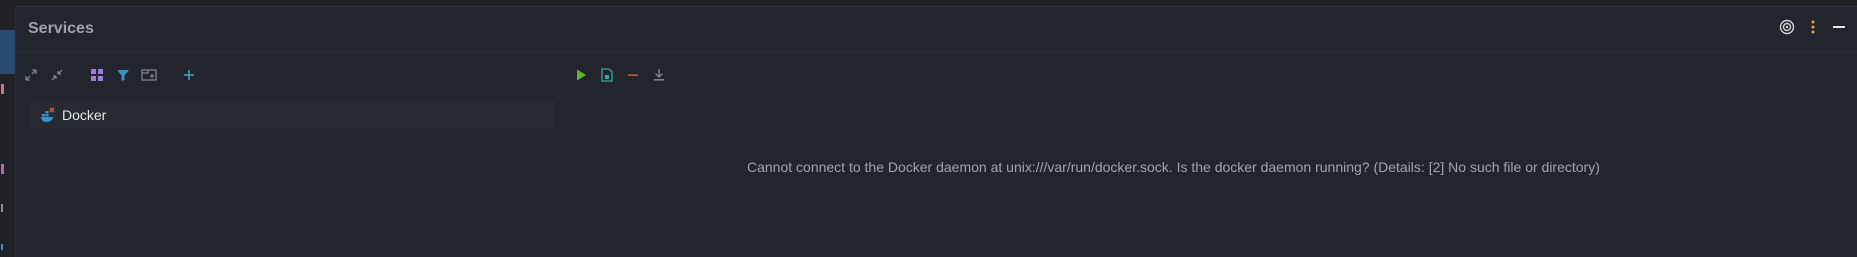 This screenshot has width=1857, height=257. What do you see at coordinates (149, 75) in the screenshot?
I see `new-tab-icon` at bounding box center [149, 75].